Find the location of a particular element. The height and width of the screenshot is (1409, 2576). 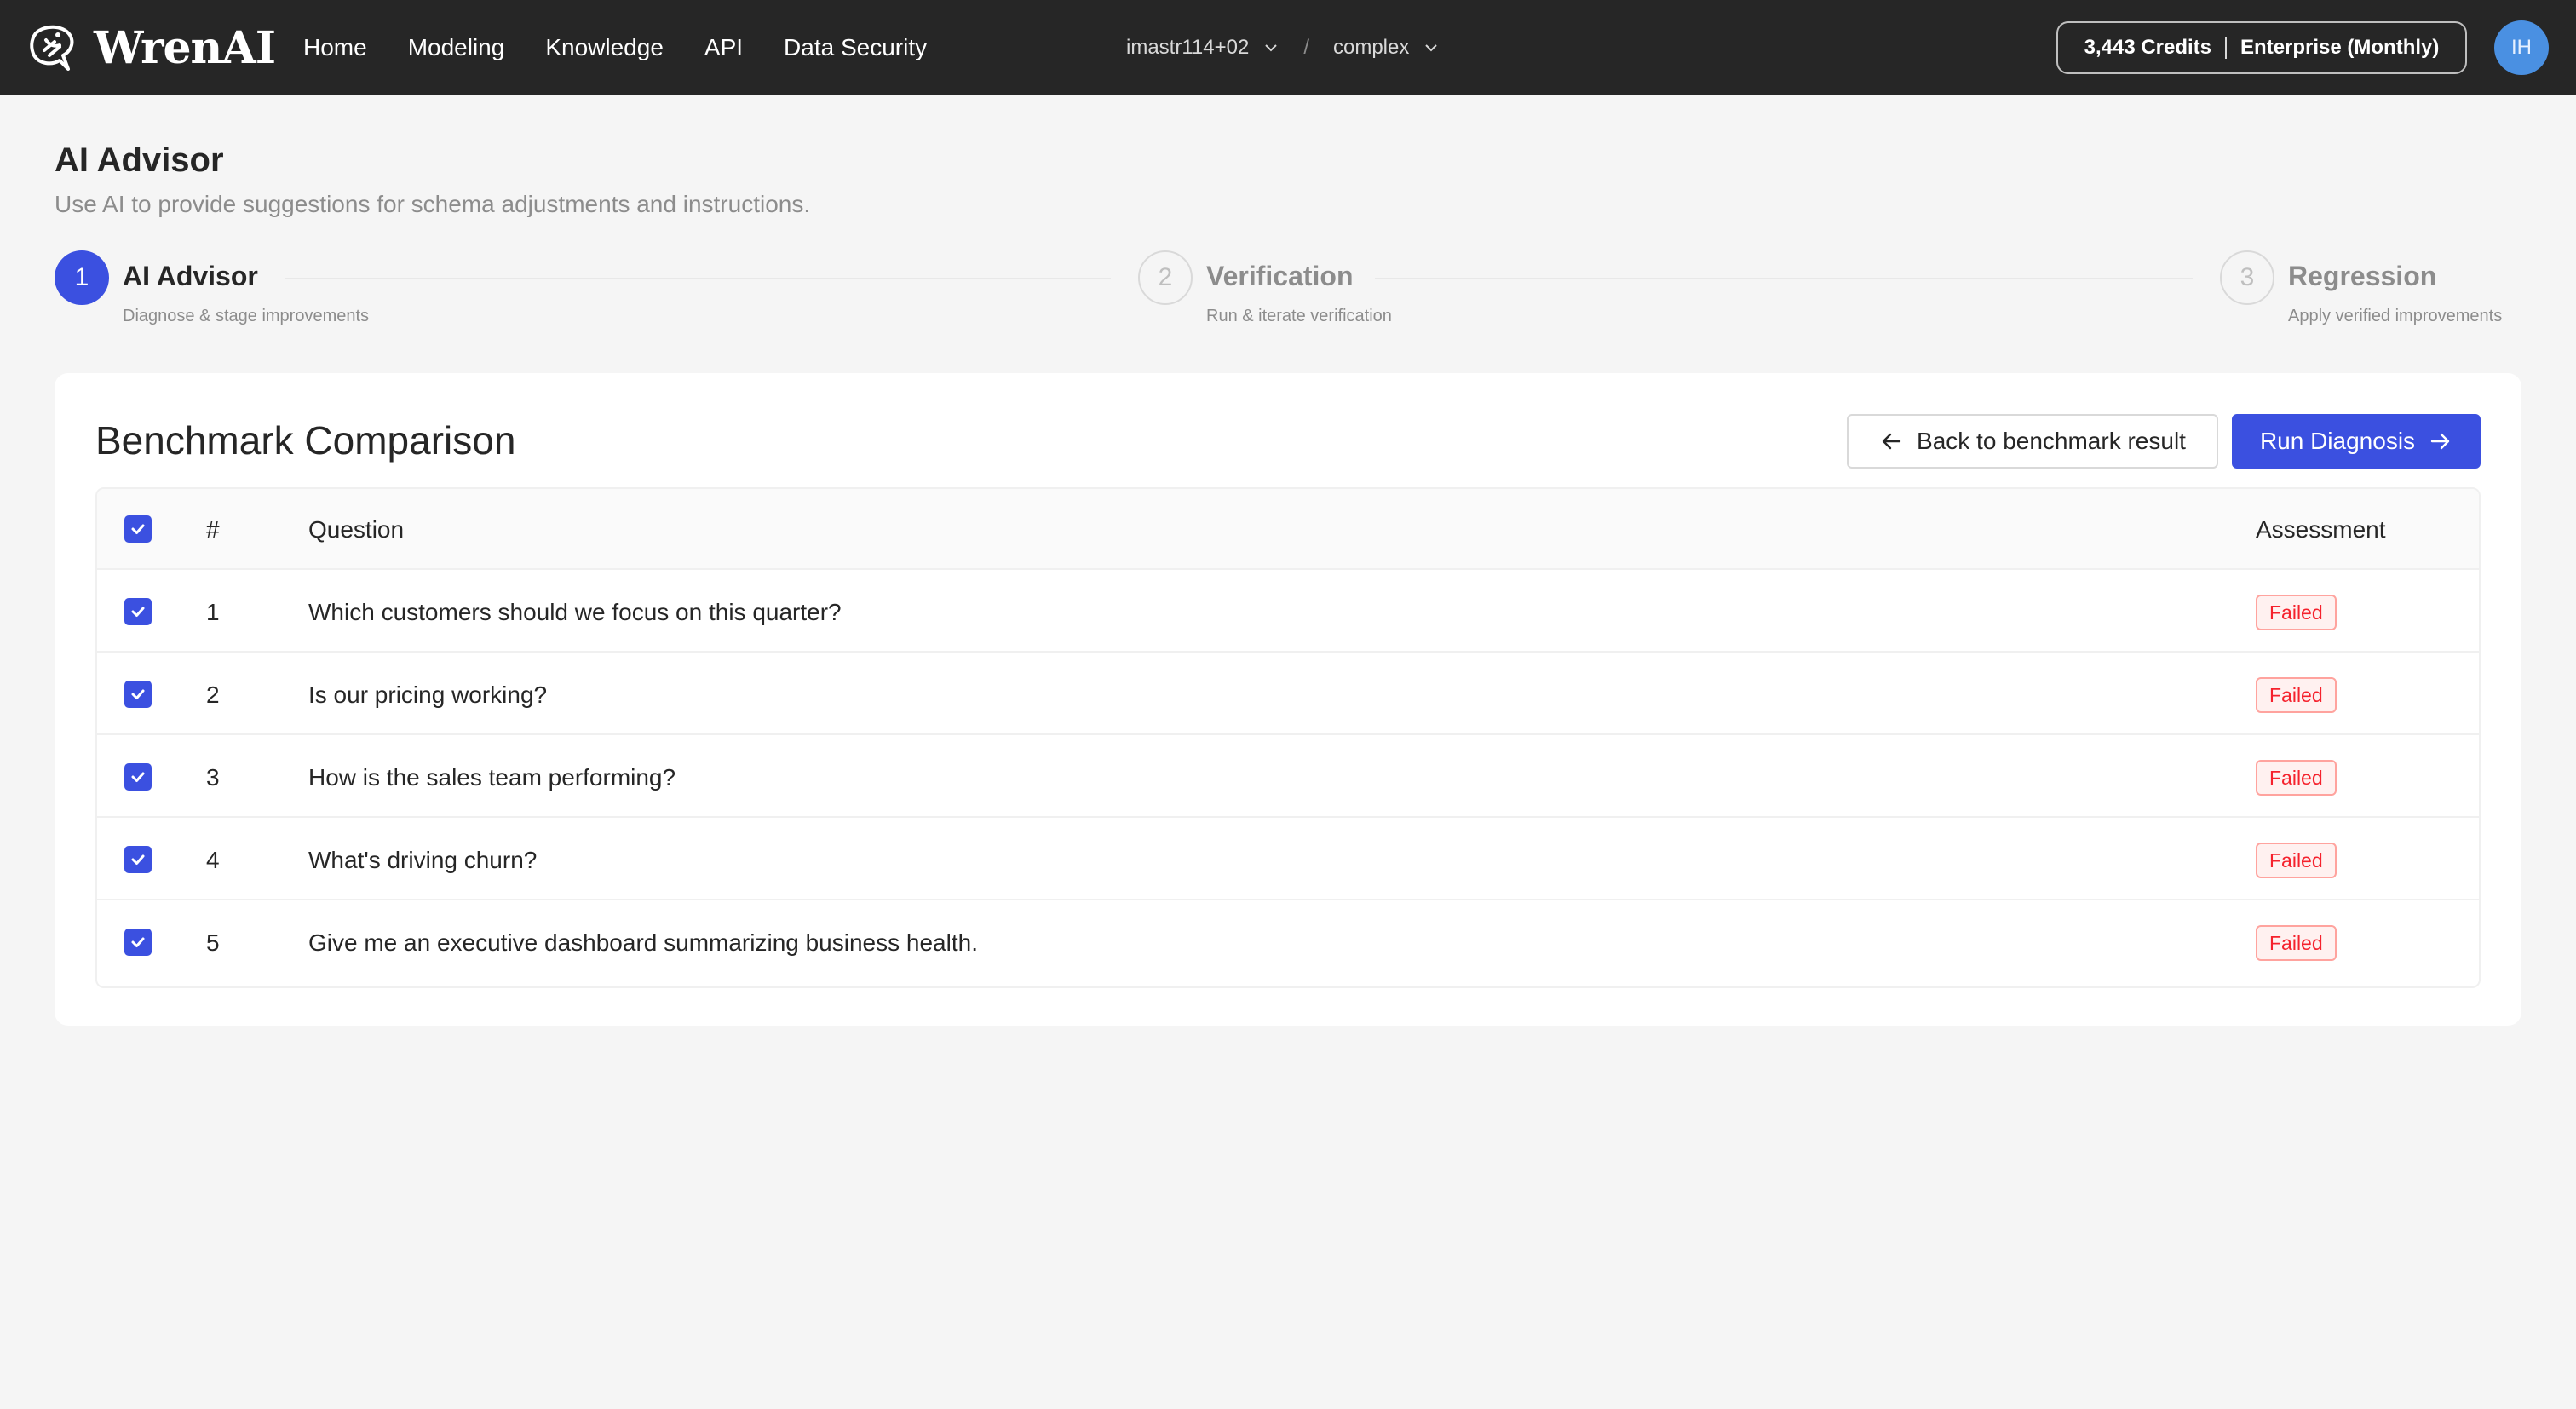

brand-name: WrenAI is located at coordinates (185, 47).